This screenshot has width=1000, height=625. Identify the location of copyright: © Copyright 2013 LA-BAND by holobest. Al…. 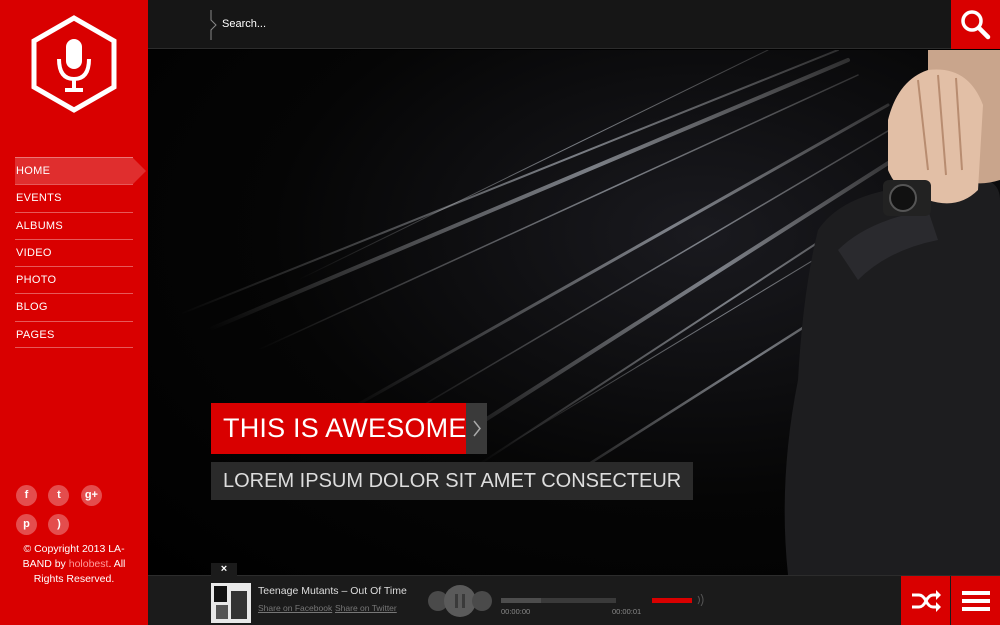
(74, 564).